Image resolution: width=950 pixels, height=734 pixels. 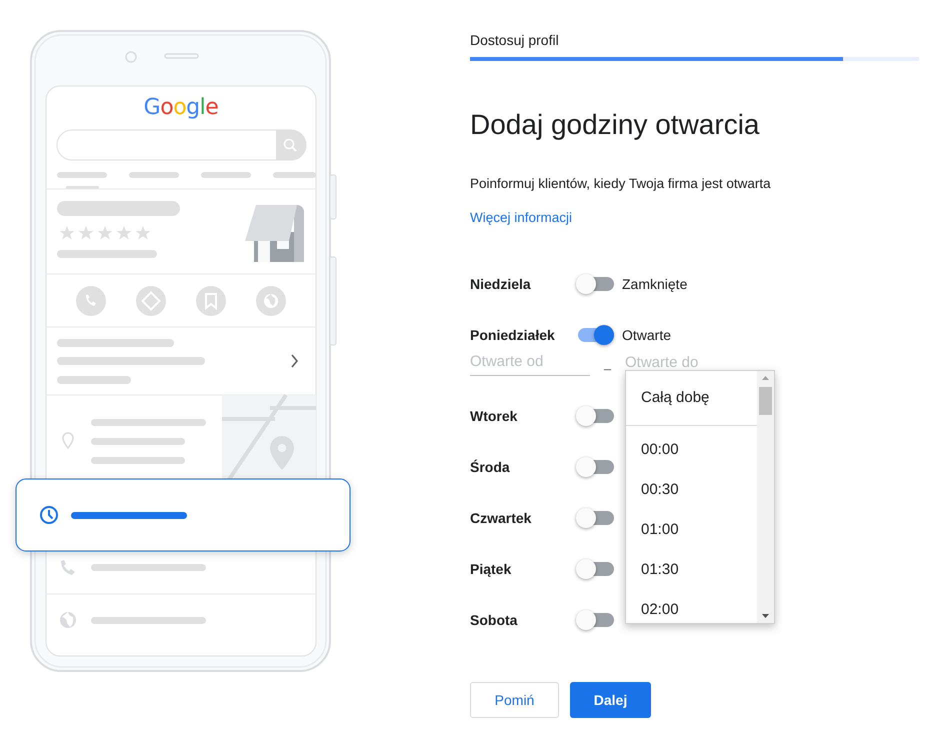 I want to click on dropdown-option: 01:30, so click(x=691, y=570).